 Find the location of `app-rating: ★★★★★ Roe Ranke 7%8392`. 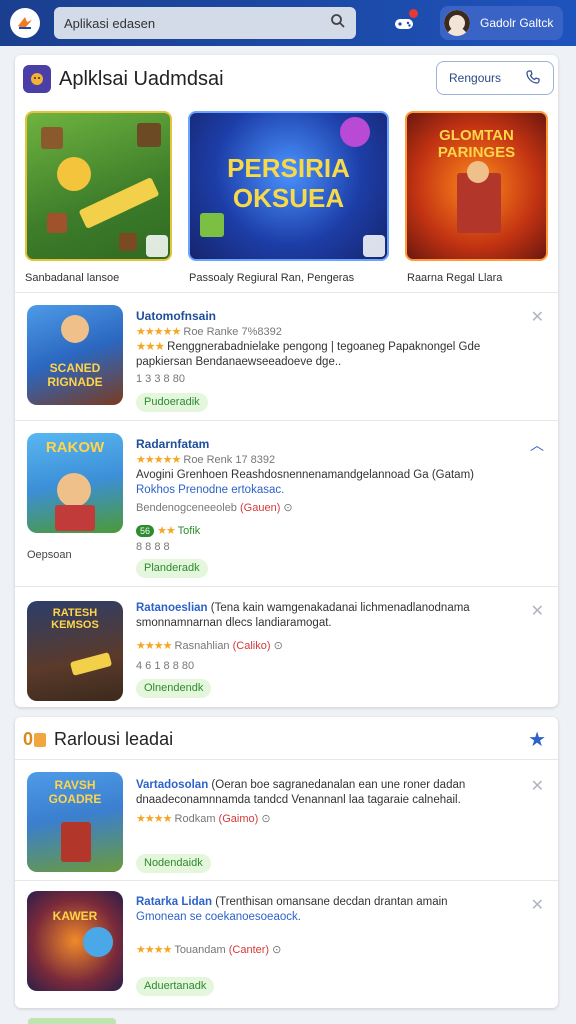

app-rating: ★★★★★ Roe Ranke 7%8392 is located at coordinates (209, 332).